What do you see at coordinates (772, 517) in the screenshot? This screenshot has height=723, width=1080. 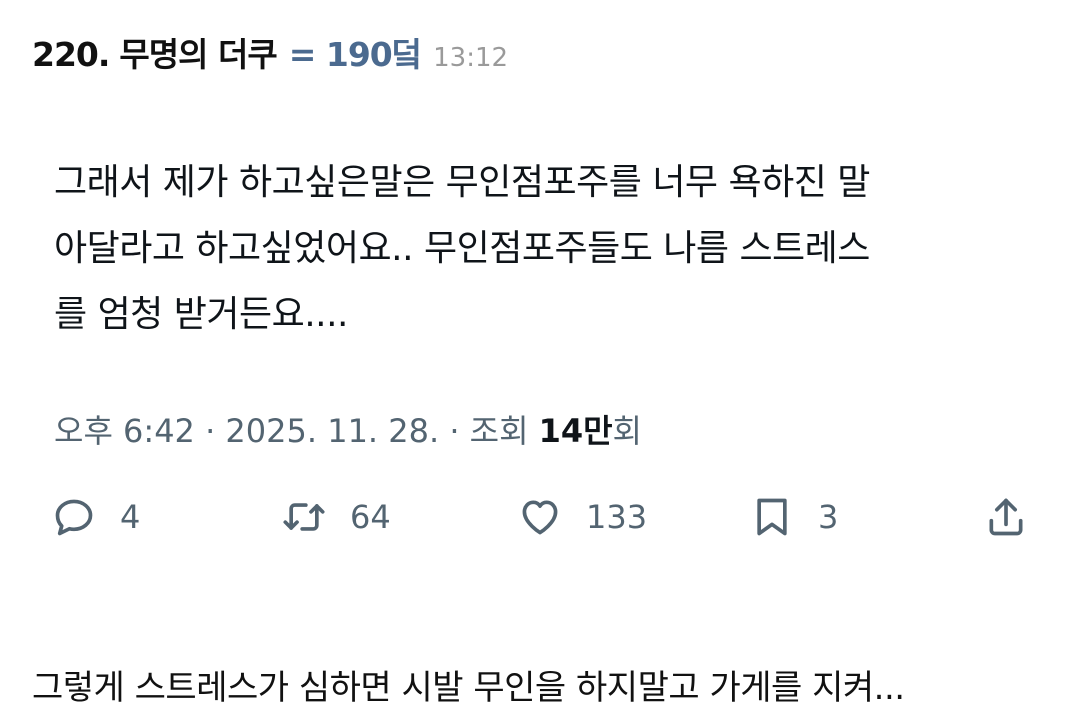 I see `bookmark-icon` at bounding box center [772, 517].